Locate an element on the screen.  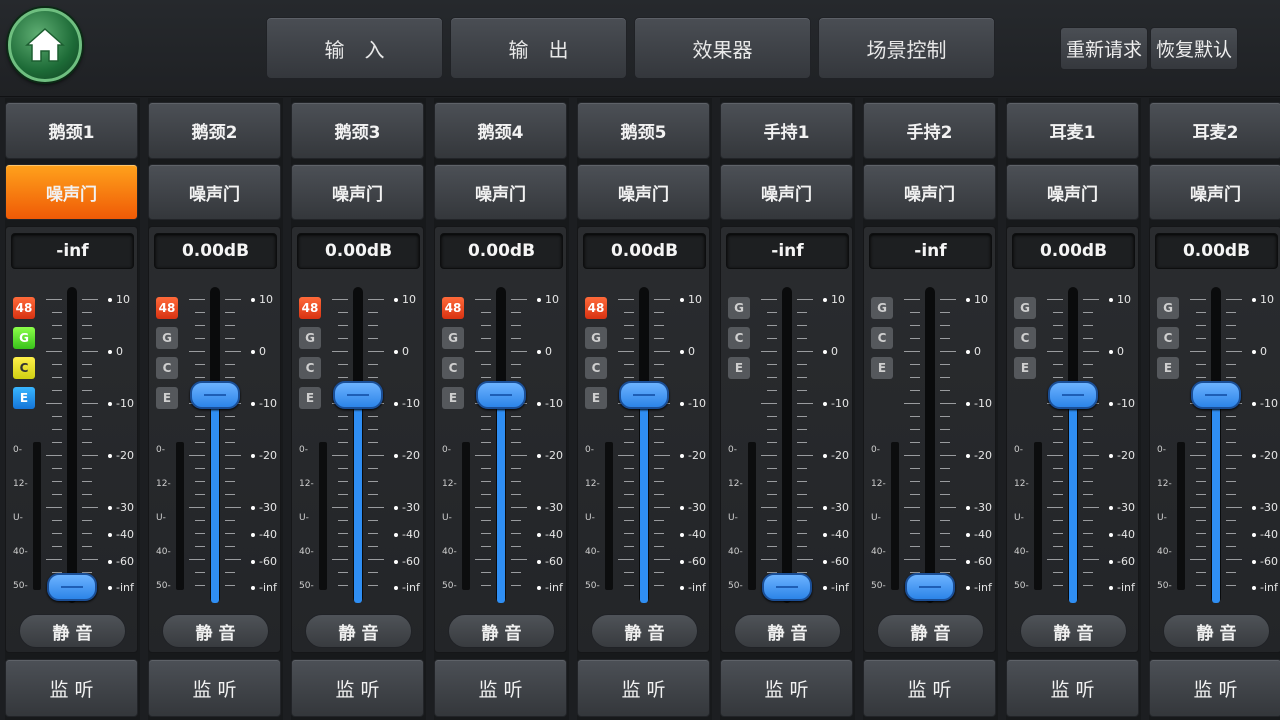
tab-effects: 效果器 is located at coordinates (722, 48).